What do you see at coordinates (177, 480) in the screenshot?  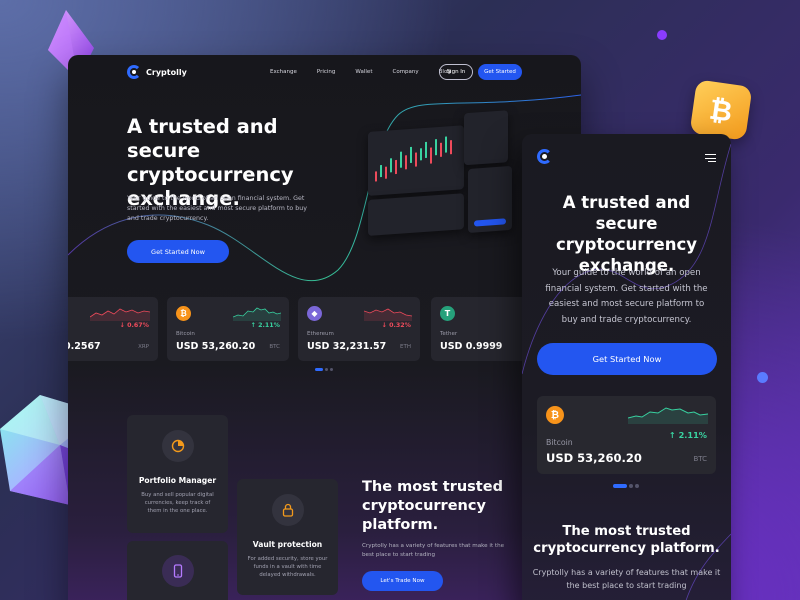 I see `feature-title: Portfolio Manager` at bounding box center [177, 480].